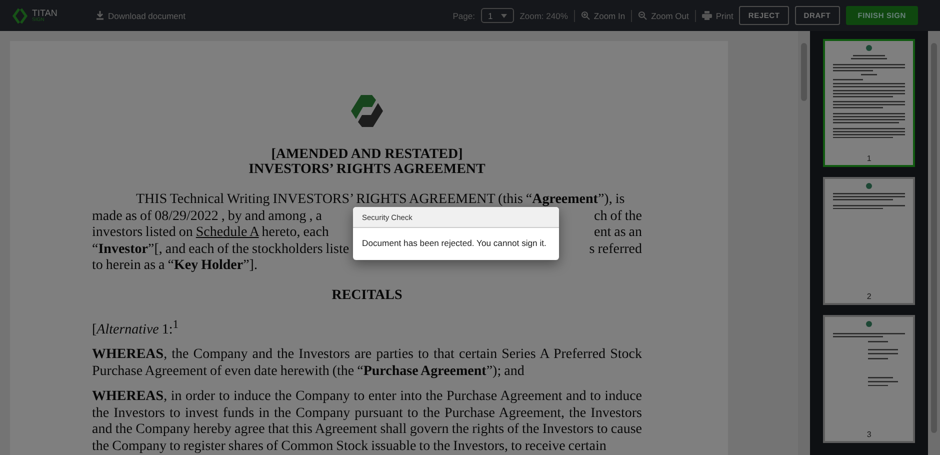 This screenshot has height=455, width=940. What do you see at coordinates (380, 200) in the screenshot?
I see `paragraph-text: THIS Technical Writing INVESTORS’ RIGHTS AGREEMENT (this “Agreement”), is` at bounding box center [380, 200].